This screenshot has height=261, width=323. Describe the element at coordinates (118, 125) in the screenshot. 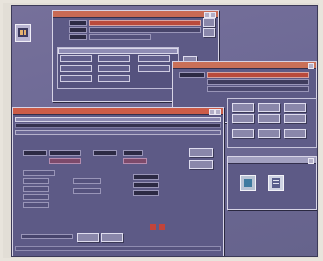

I see `window-front-toolbar` at that location.